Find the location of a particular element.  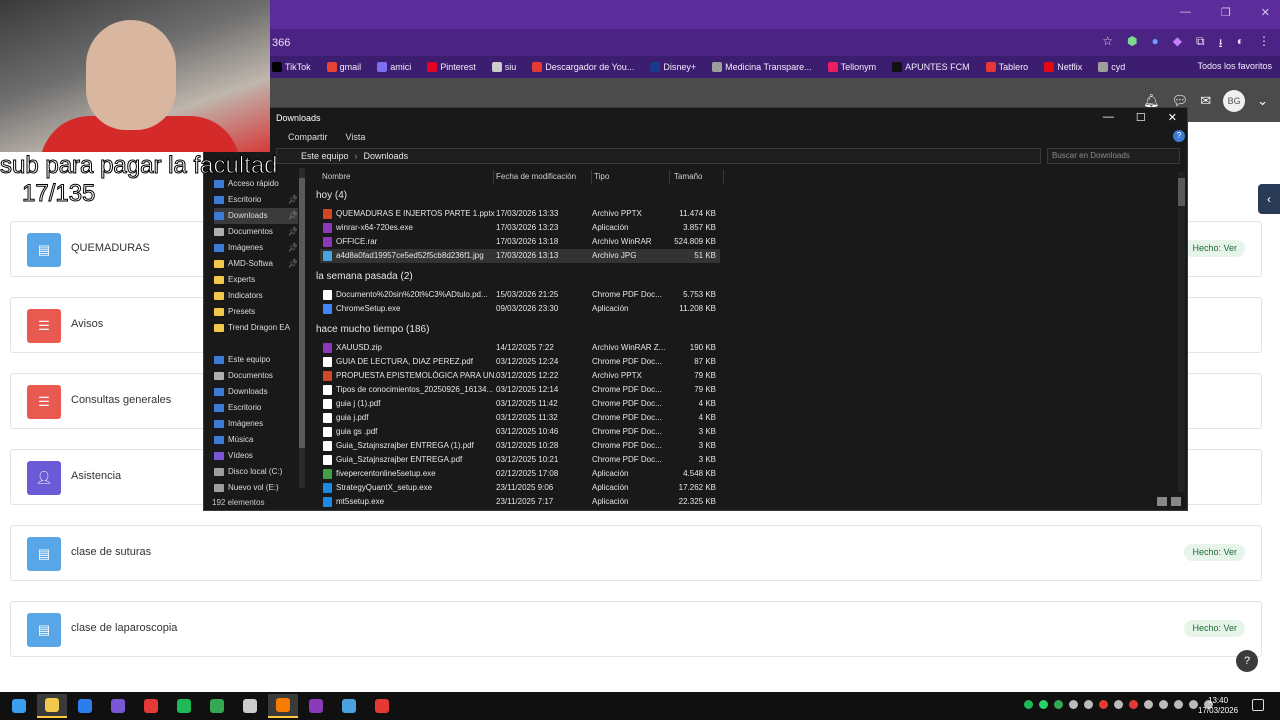

star-icon: ☆ is located at coordinates (1107, 44).